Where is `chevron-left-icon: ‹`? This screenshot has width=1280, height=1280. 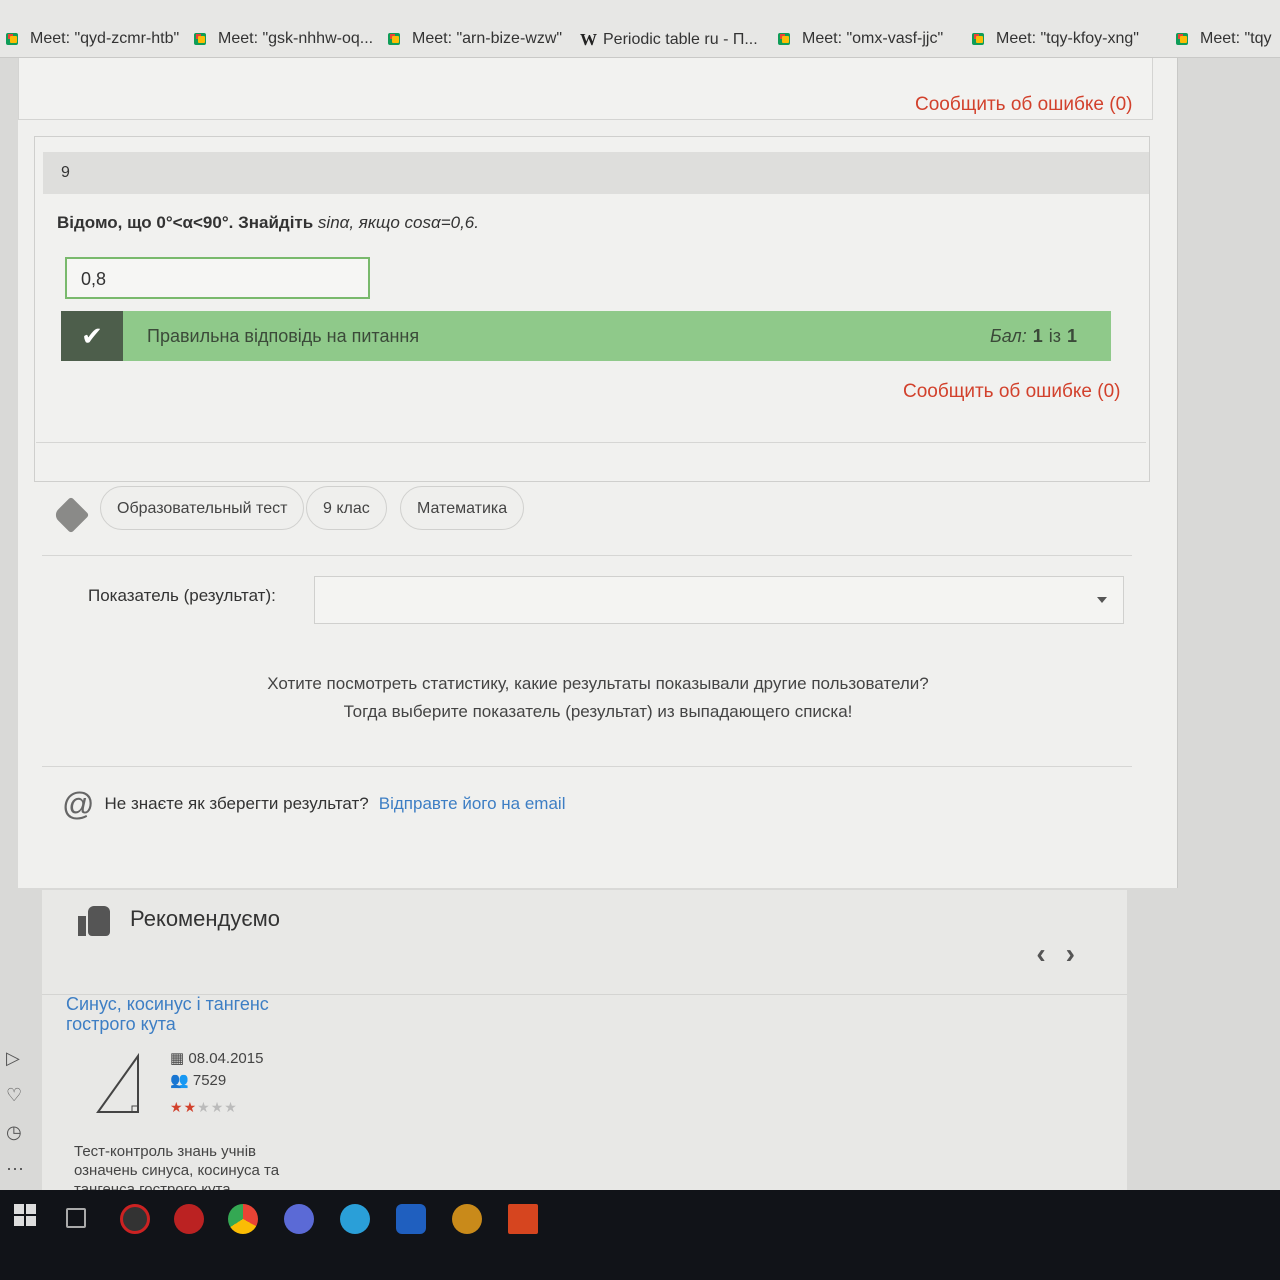 chevron-left-icon: ‹ is located at coordinates (1040, 954).